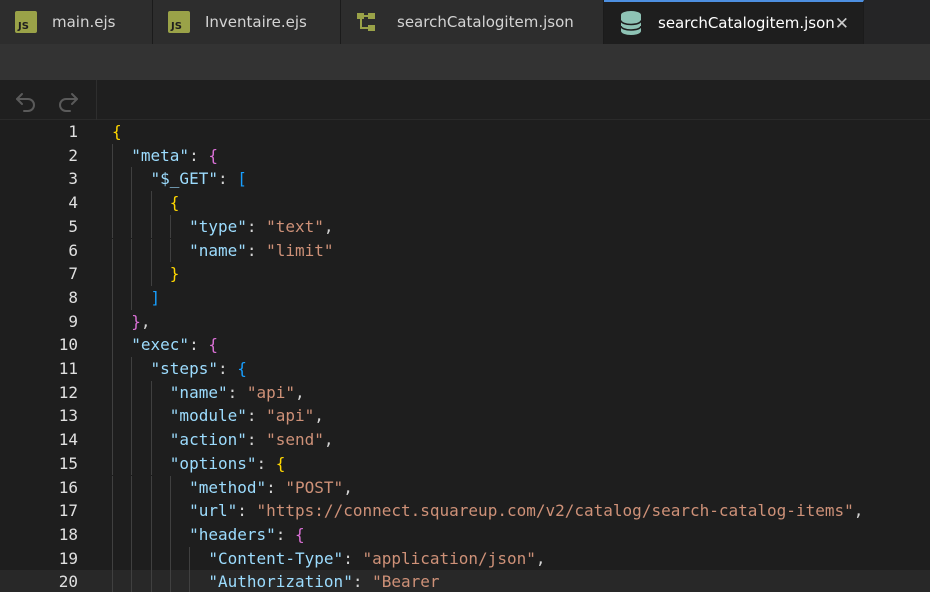 This screenshot has height=592, width=930. I want to click on code-token: "headers", so click(232, 534).